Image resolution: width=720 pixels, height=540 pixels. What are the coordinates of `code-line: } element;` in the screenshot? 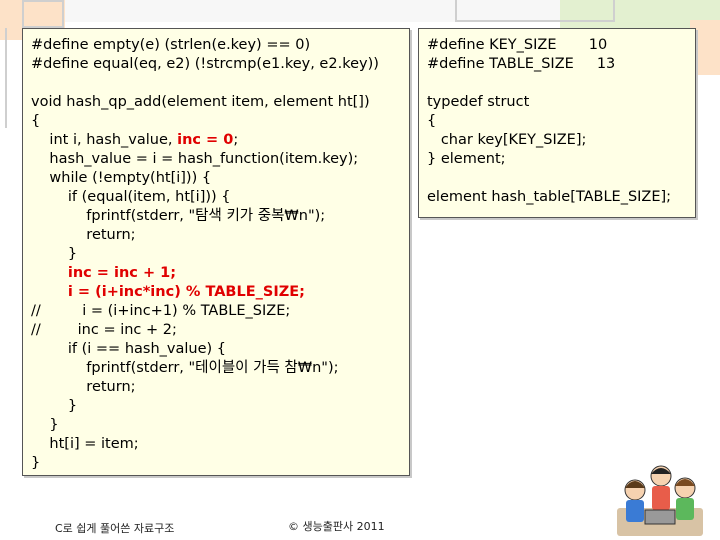 It's located at (466, 159).